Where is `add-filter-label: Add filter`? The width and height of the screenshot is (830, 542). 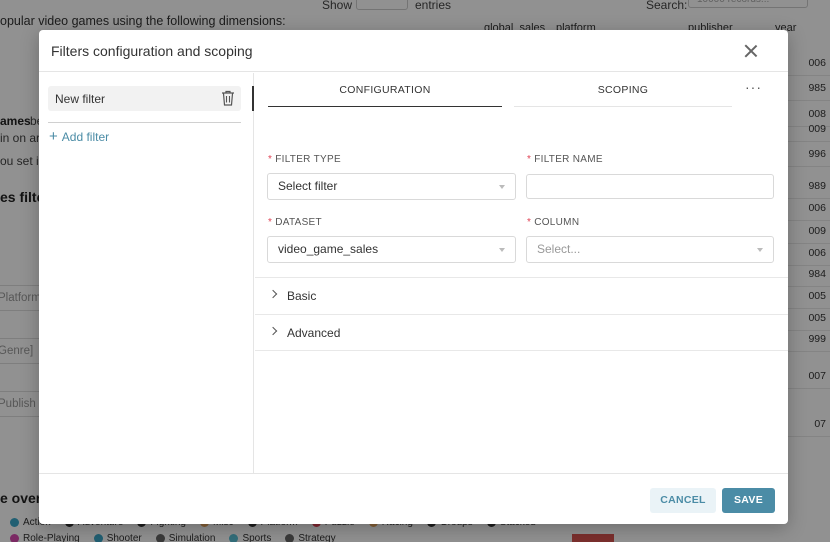
add-filter-label: Add filter is located at coordinates (85, 137).